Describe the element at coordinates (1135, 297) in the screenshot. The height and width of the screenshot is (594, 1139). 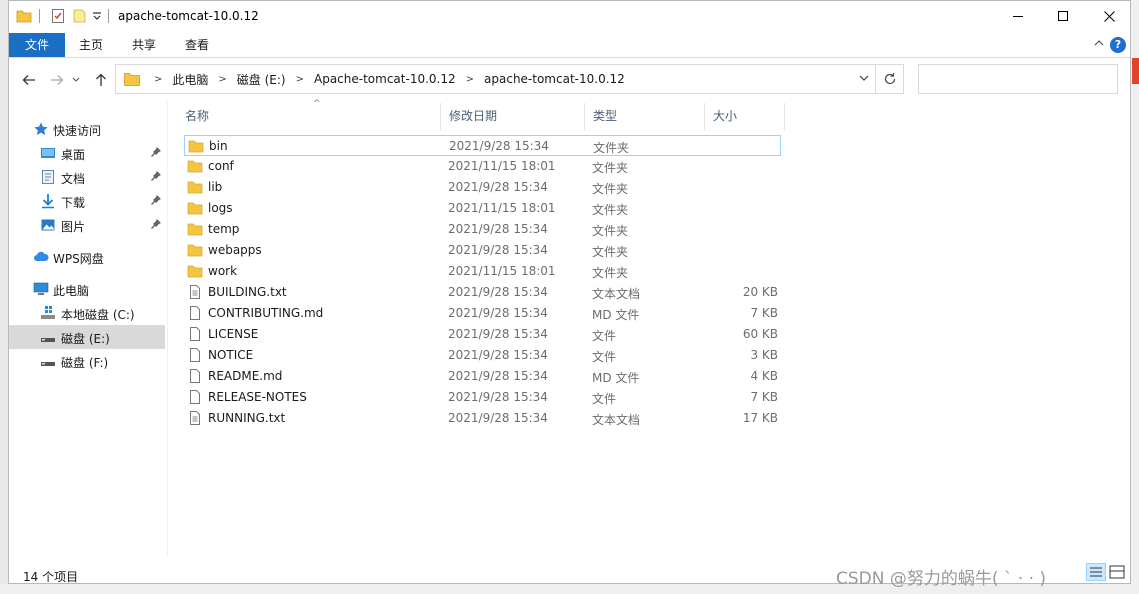
I see `background-page-right` at that location.